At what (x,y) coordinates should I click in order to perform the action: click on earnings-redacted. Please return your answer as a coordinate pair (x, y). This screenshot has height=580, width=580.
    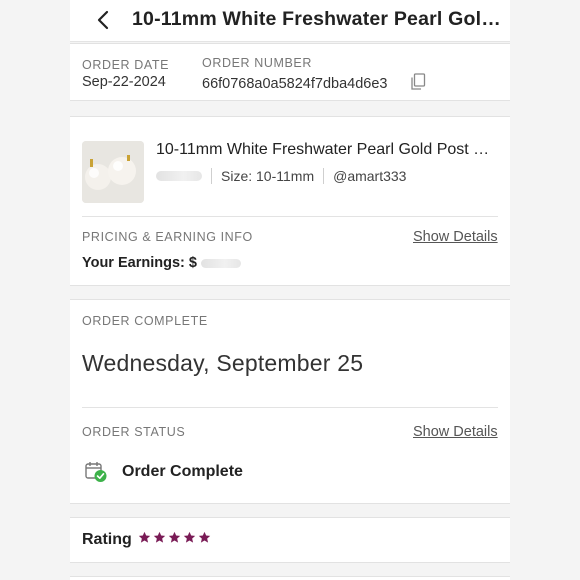
    Looking at the image, I should click on (220, 263).